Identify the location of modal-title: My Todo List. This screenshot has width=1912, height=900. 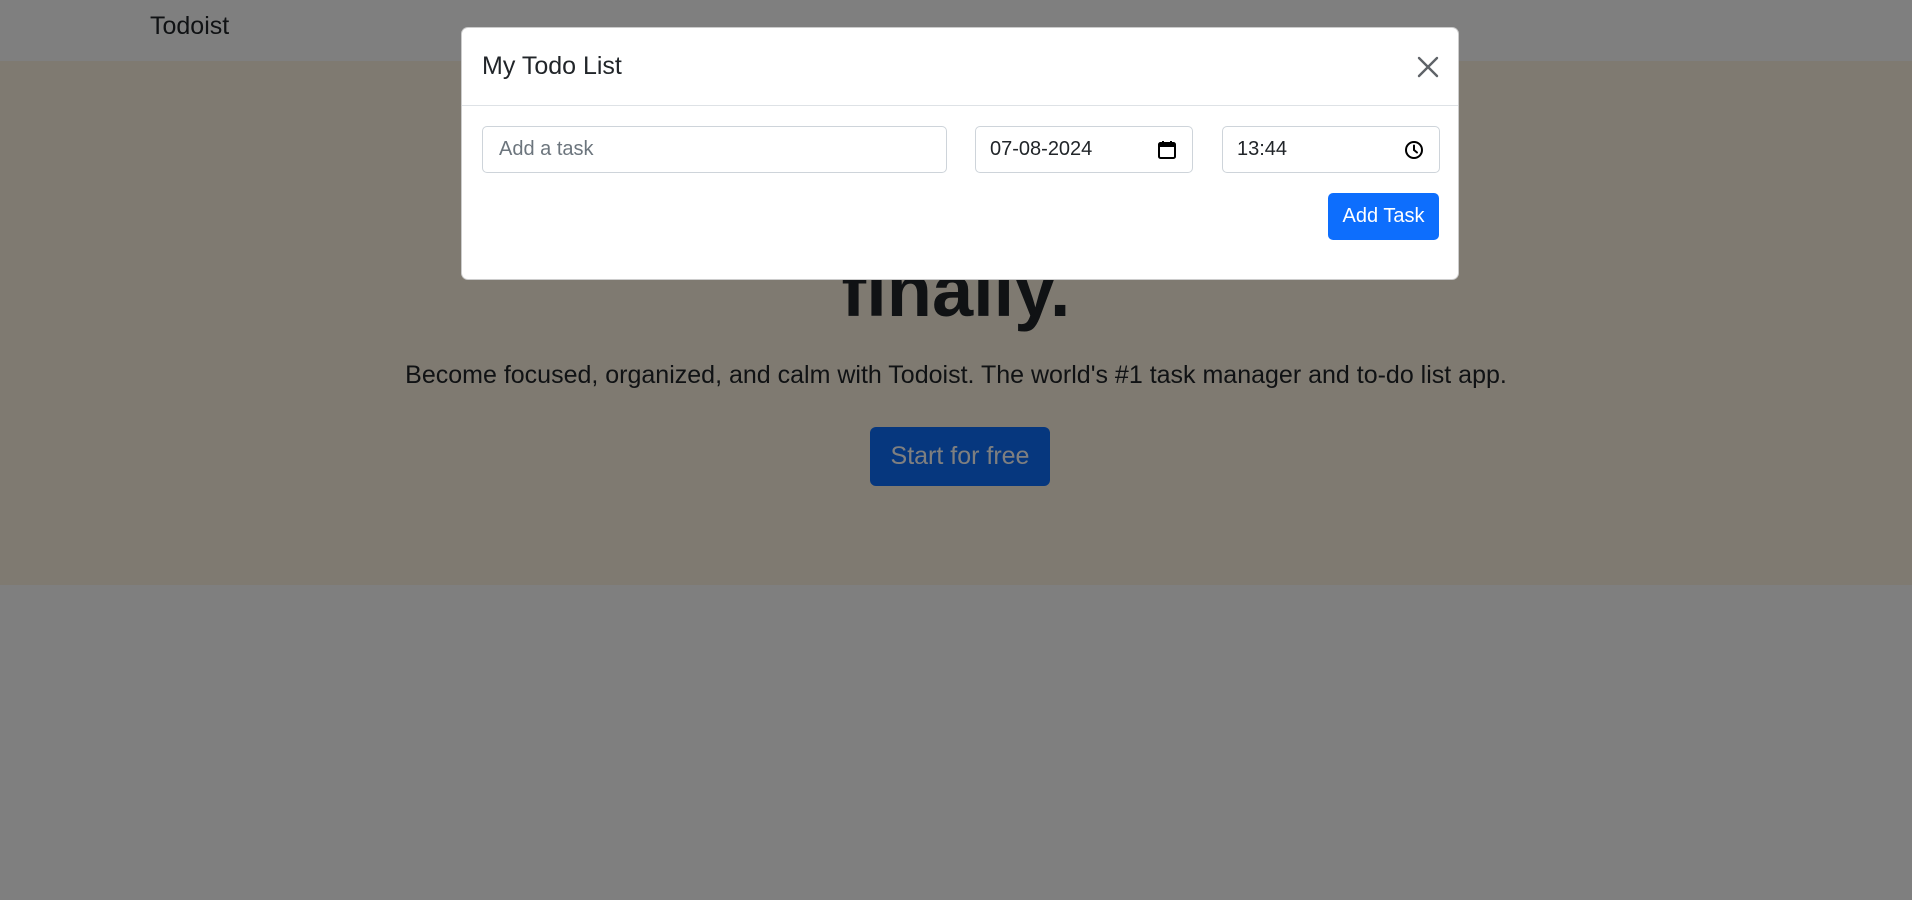
(552, 66).